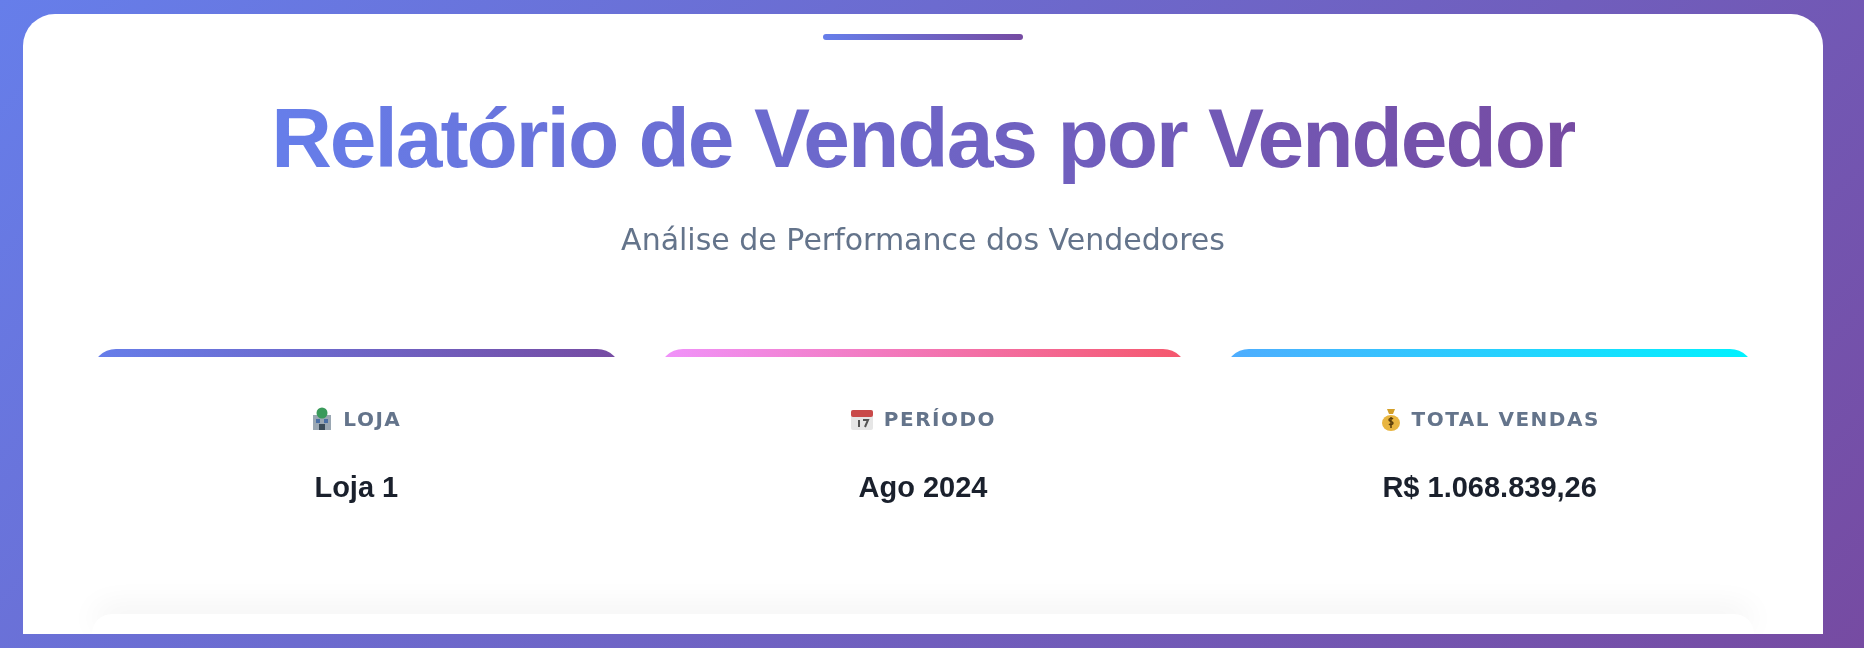 The width and height of the screenshot is (1864, 648). What do you see at coordinates (1505, 419) in the screenshot?
I see `card-label: TOTAL VENDAS` at bounding box center [1505, 419].